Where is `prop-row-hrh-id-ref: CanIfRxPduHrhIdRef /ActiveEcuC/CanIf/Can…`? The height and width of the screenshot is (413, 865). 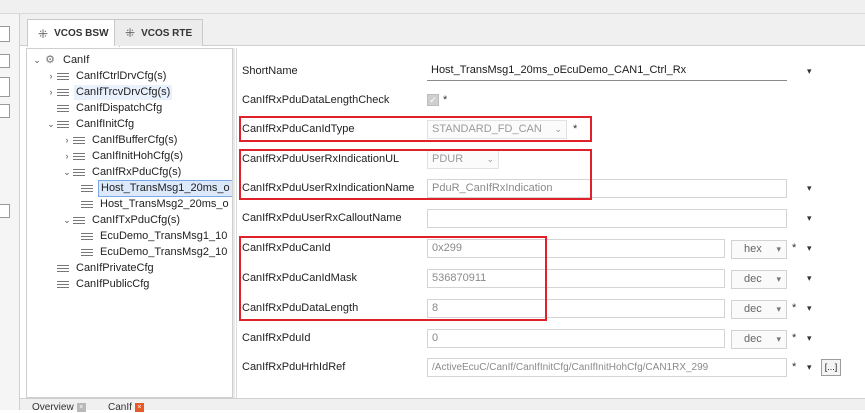
prop-row-hrh-id-ref: CanIfRxPduHrhIdRef /ActiveEcuC/CanIf/Can… is located at coordinates (551, 368).